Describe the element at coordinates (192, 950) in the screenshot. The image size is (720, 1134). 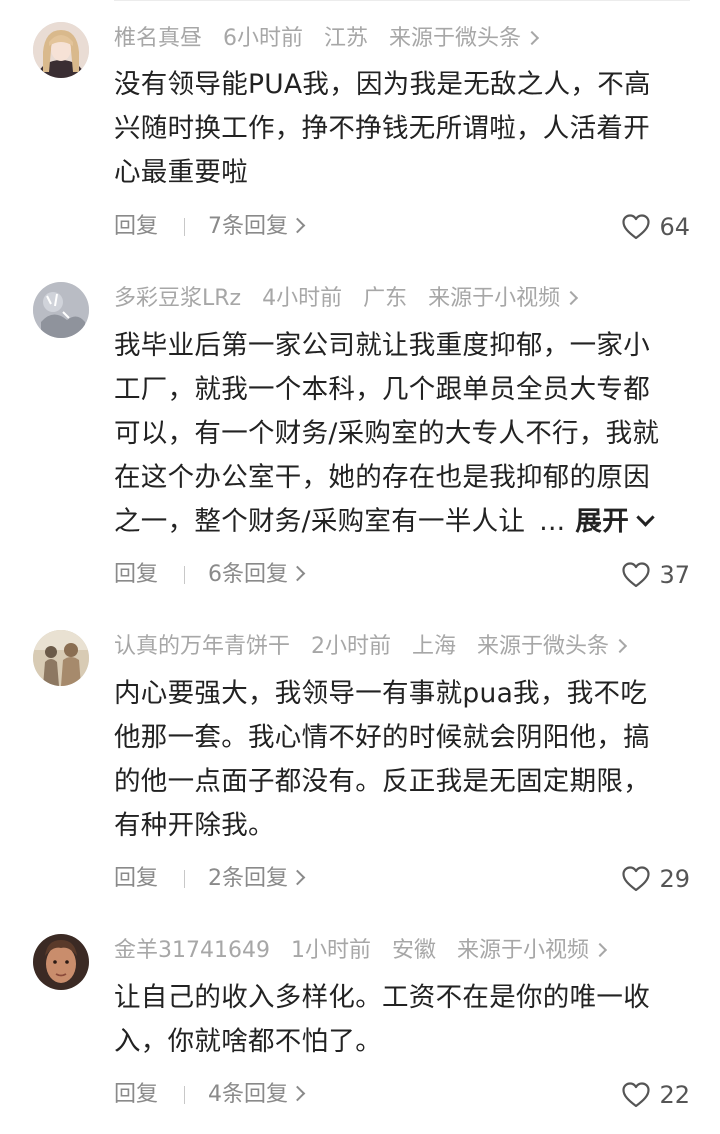
I see `username: 金羊31741649` at that location.